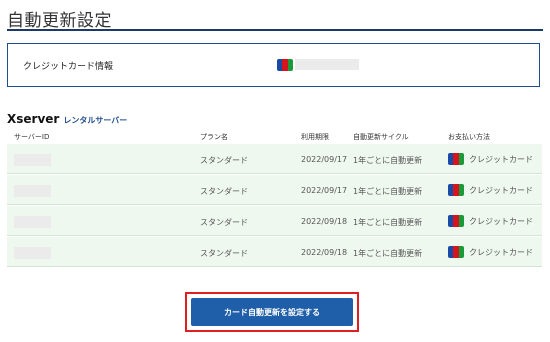  I want to click on credit-card-panel: クレジットカード情報, so click(273, 65).